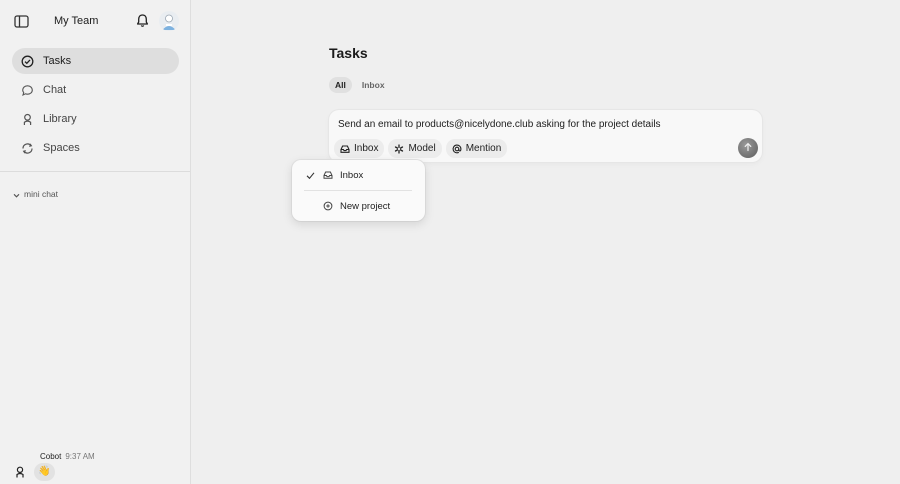  I want to click on inbox-dropdown-menu: Inbox New project, so click(358, 190).